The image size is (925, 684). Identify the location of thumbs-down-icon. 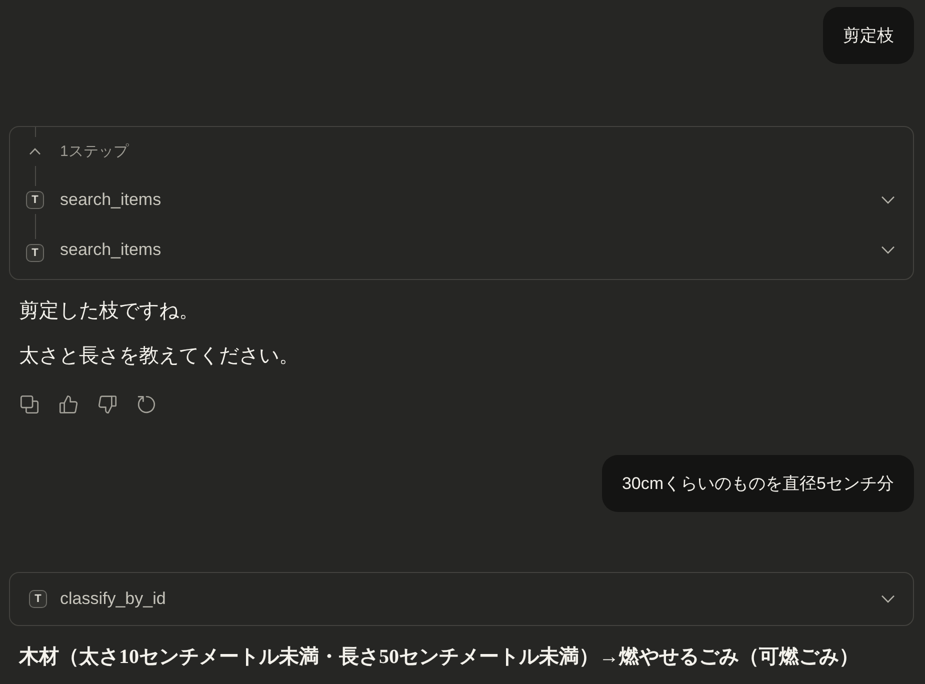
(107, 404).